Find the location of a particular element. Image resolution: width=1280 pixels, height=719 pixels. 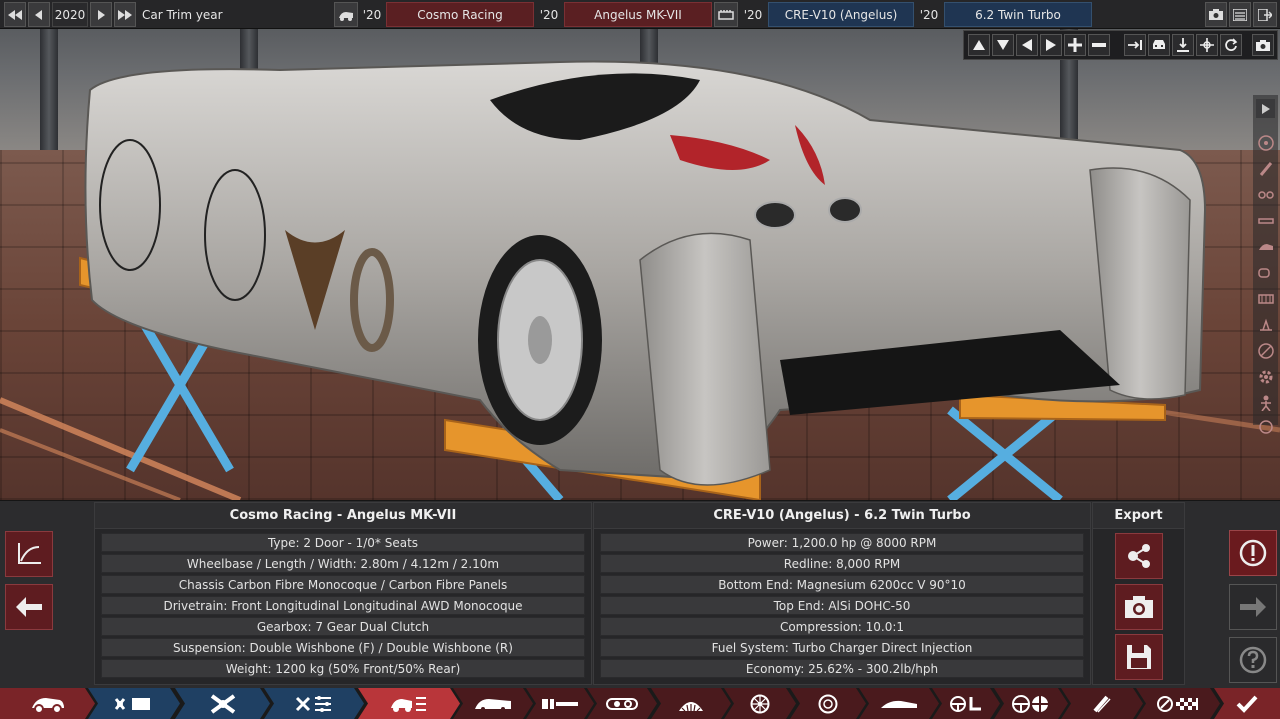

warnings-button is located at coordinates (1253, 553).